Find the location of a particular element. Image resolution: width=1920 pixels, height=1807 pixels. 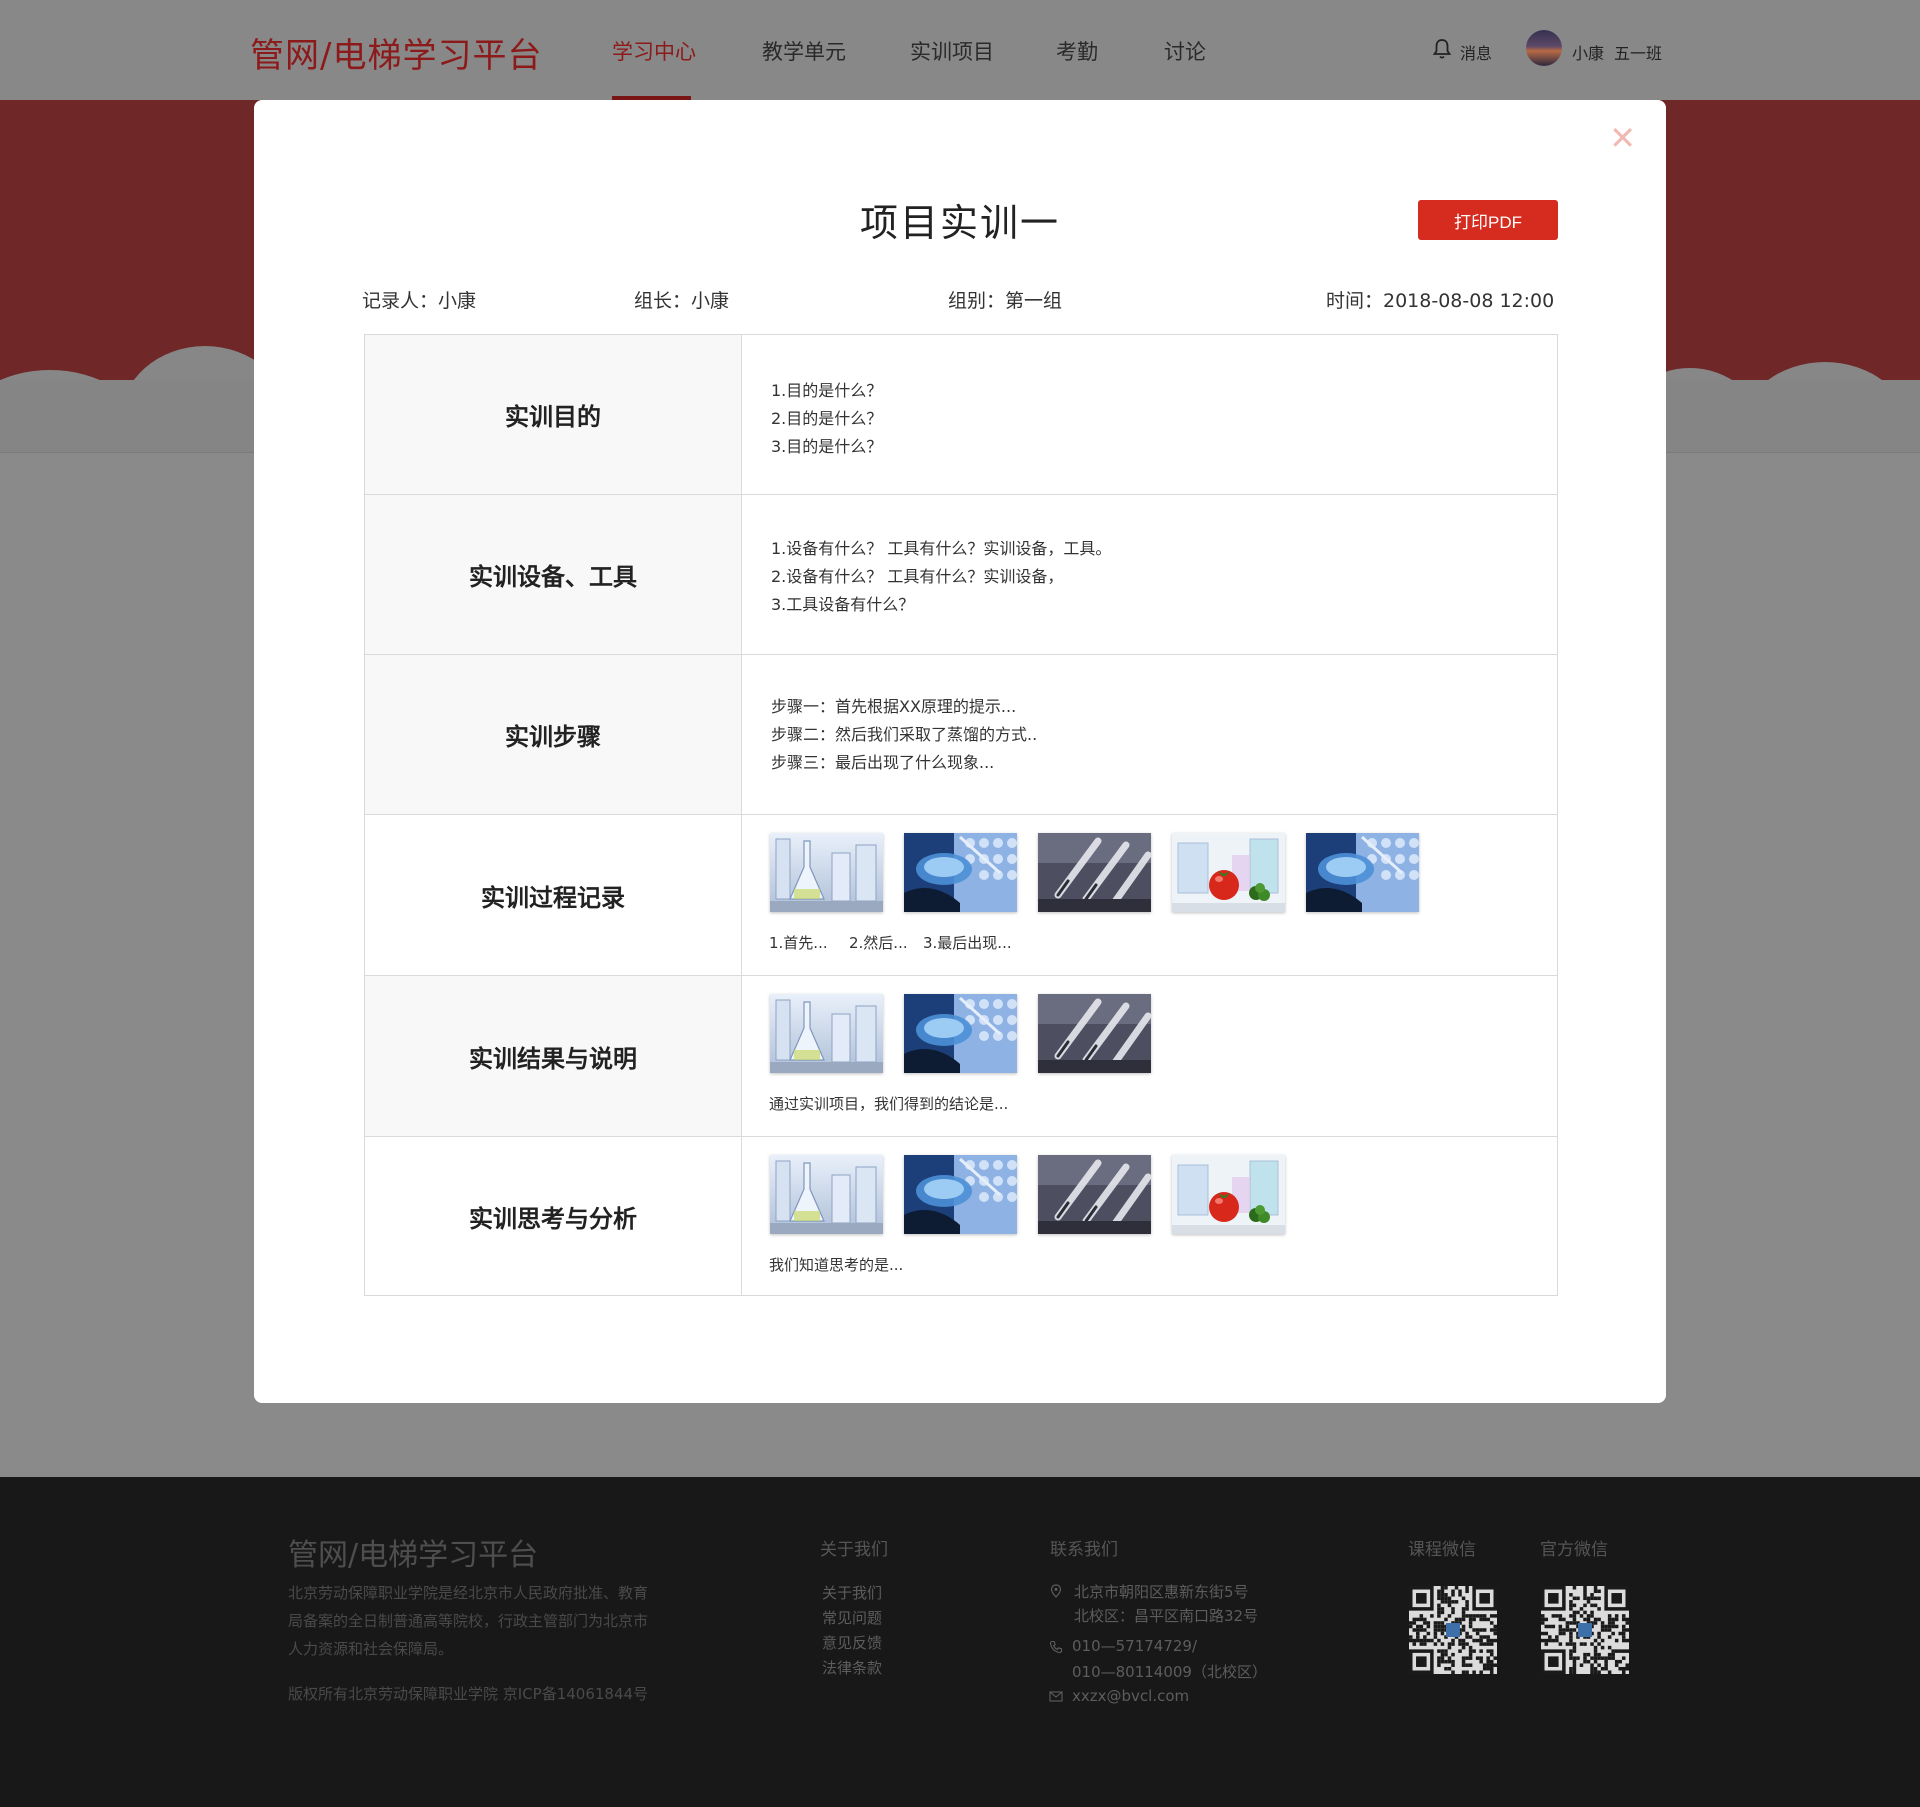

location-icon is located at coordinates (1056, 1591).